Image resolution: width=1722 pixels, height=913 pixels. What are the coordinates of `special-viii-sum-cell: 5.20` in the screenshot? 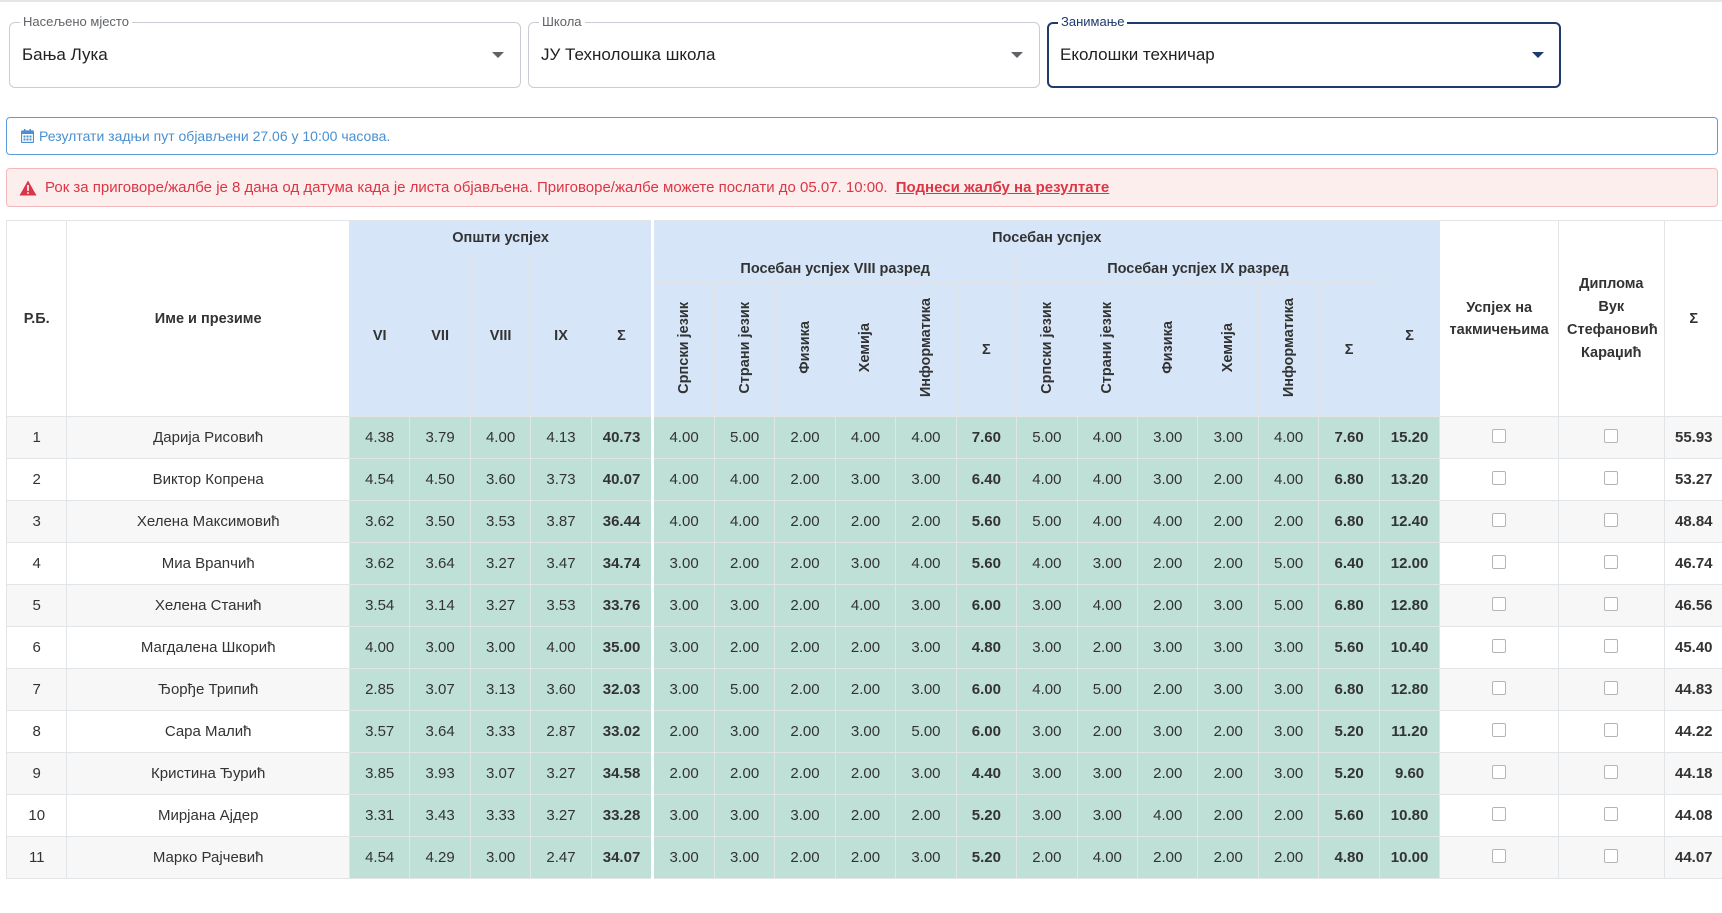 It's located at (986, 815).